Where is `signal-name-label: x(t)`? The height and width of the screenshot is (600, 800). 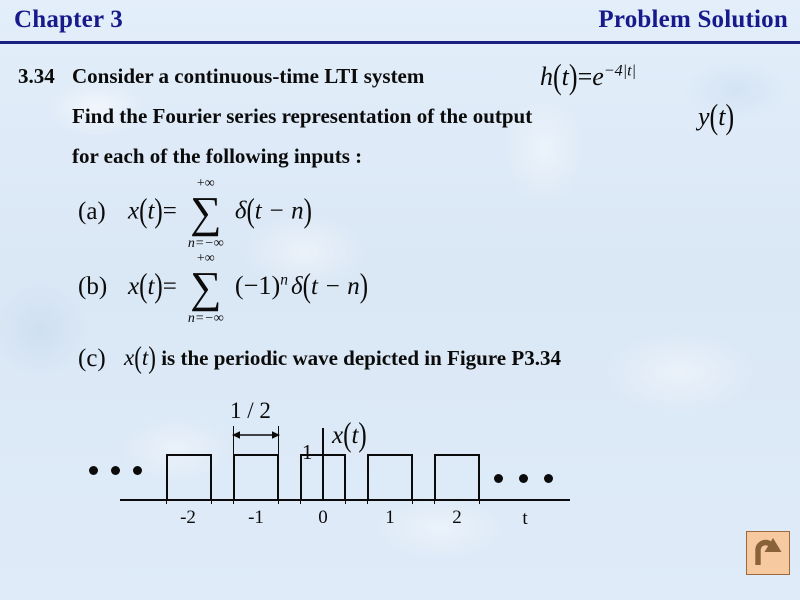
signal-name-label: x(t) is located at coordinates (349, 435).